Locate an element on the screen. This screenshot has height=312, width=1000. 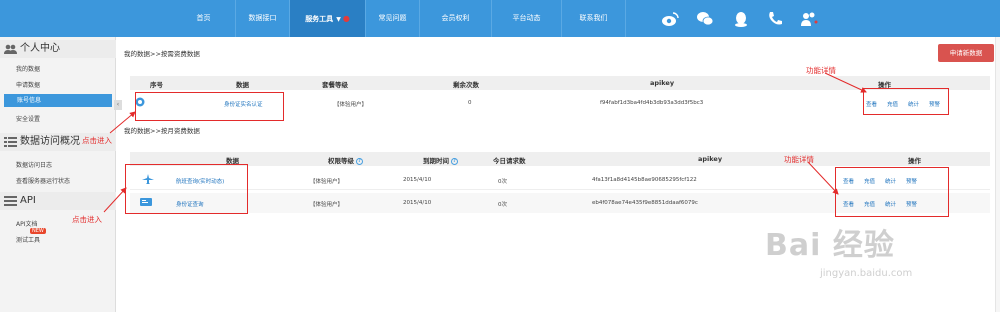
top-nav-bar: 首页 数据接口 服务工具 ▼ ● 常见问题 会员权利 平台动态 联系我们 is located at coordinates (500, 18).